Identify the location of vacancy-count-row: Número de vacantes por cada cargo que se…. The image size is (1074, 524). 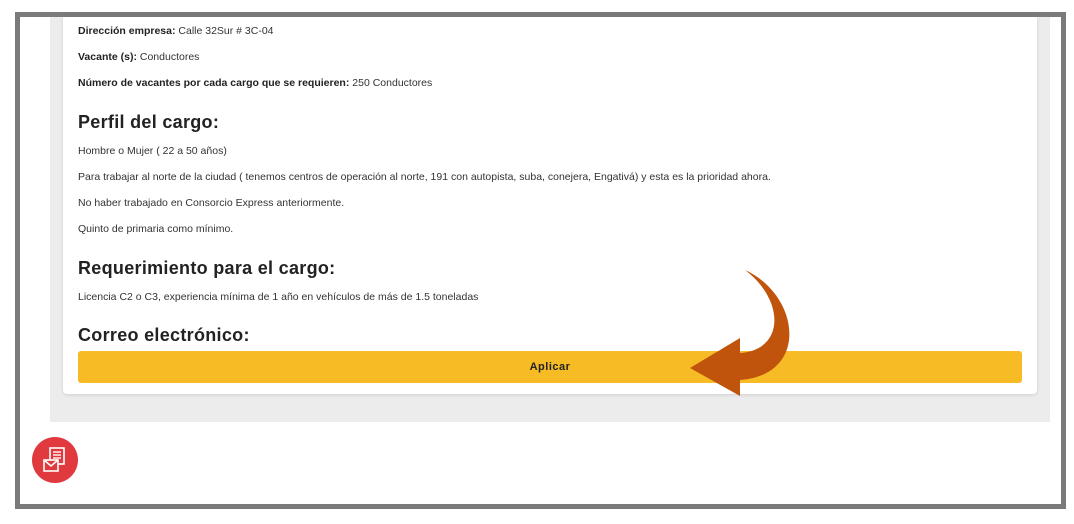
(255, 83).